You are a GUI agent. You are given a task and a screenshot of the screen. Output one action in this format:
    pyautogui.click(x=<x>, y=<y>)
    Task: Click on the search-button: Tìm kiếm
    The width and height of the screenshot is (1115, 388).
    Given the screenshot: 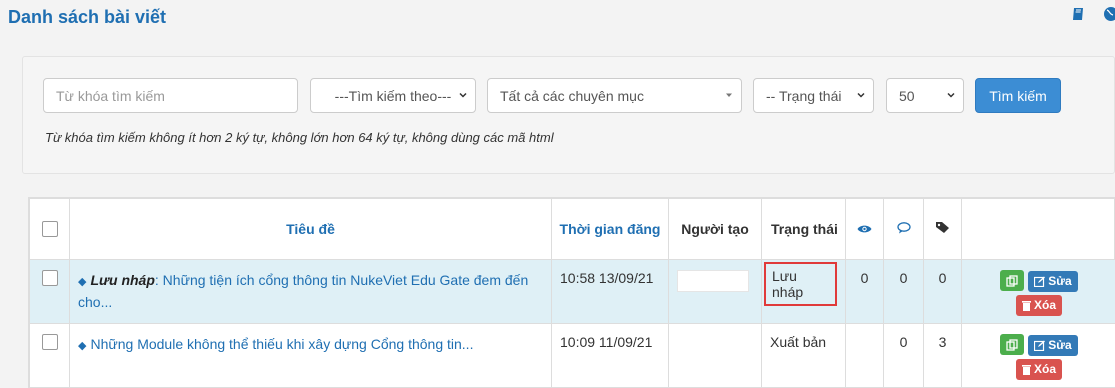 What is the action you would take?
    pyautogui.click(x=1018, y=95)
    